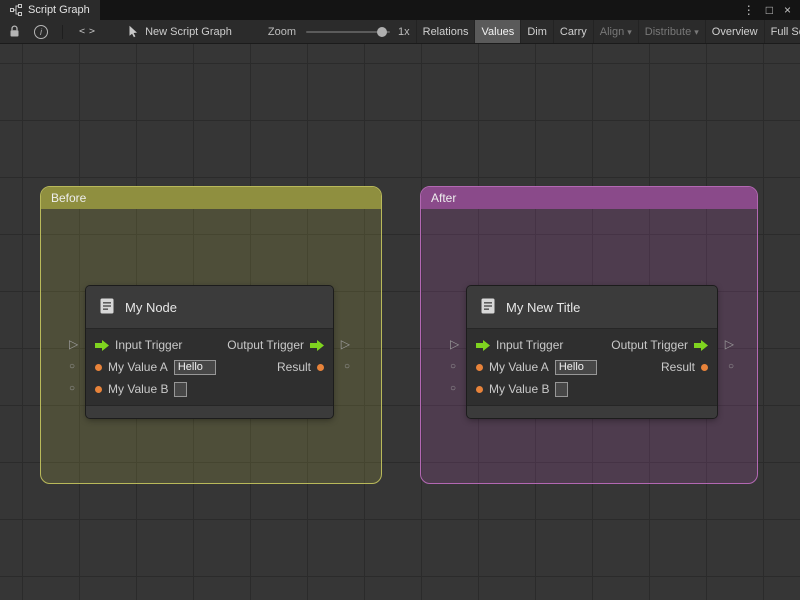 This screenshot has height=600, width=800. I want to click on window-controls: ⋮ □ ×, so click(771, 10).